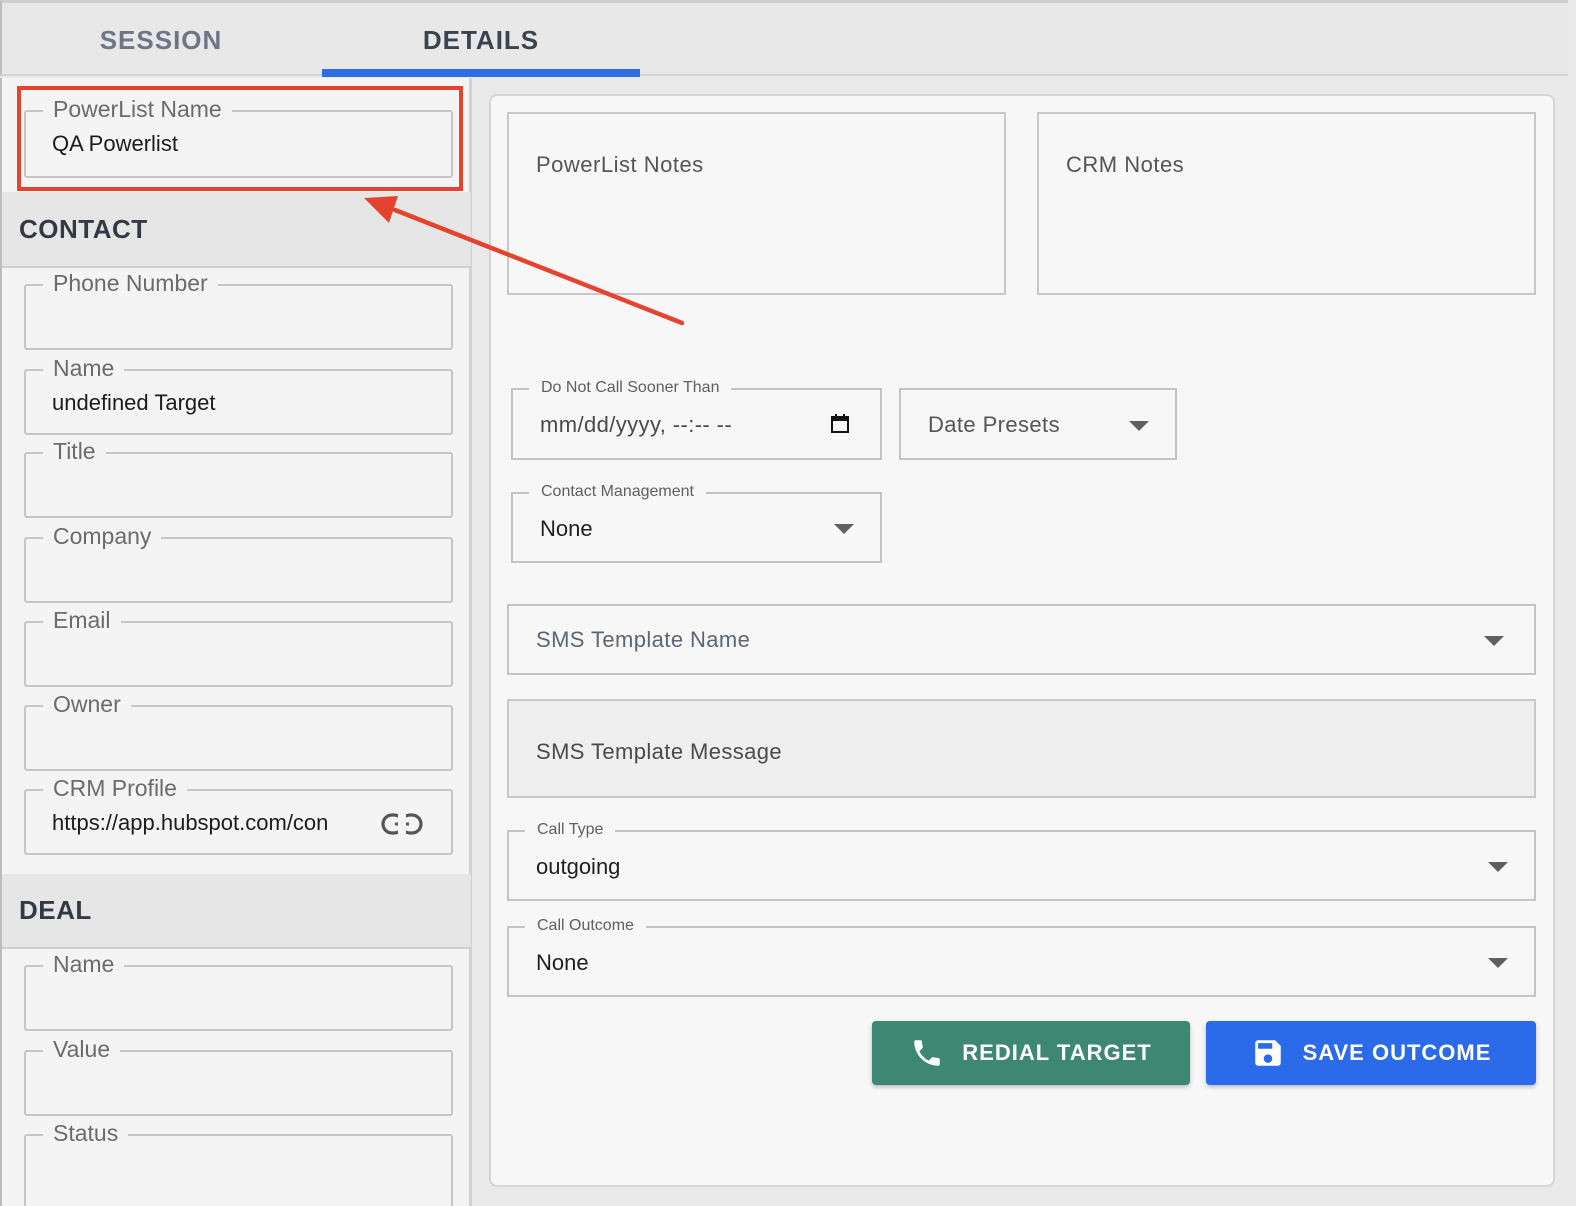 The image size is (1576, 1206). I want to click on call-type-label: Call Type, so click(570, 830).